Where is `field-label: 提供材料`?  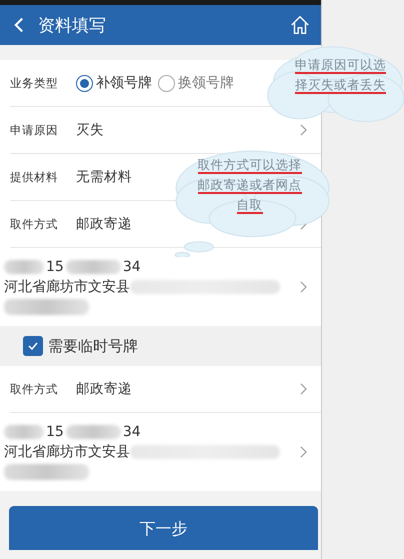 field-label: 提供材料 is located at coordinates (34, 177).